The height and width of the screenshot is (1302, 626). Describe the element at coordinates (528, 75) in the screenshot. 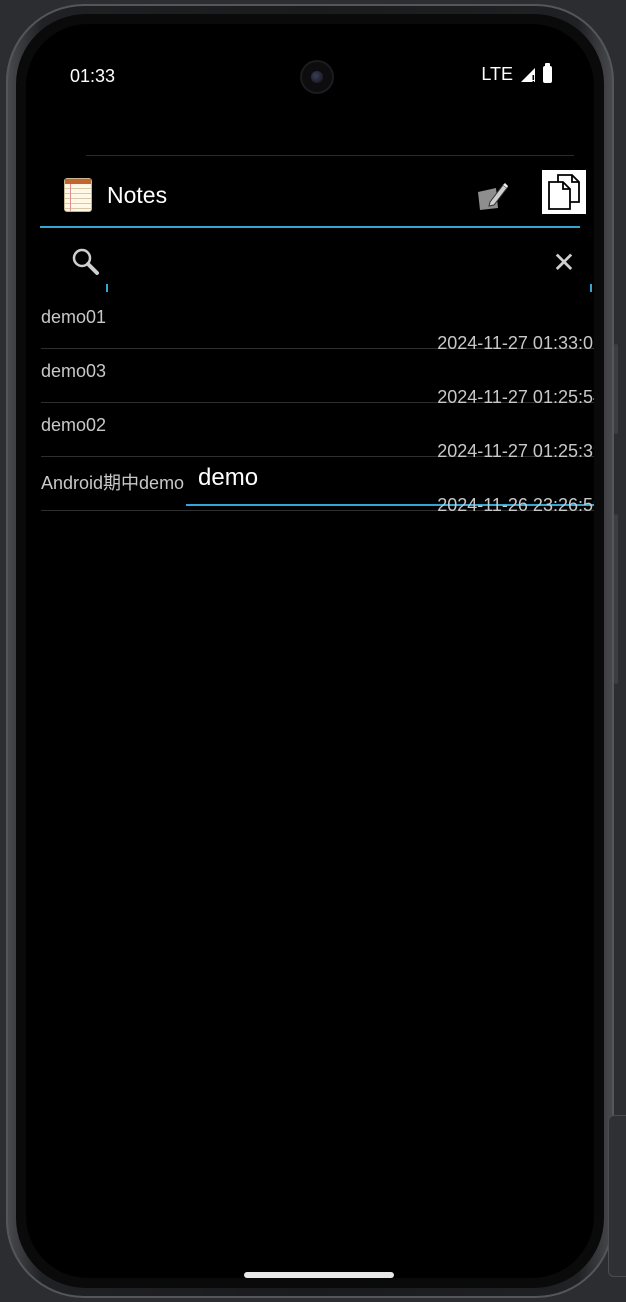

I see `signal-icon` at that location.